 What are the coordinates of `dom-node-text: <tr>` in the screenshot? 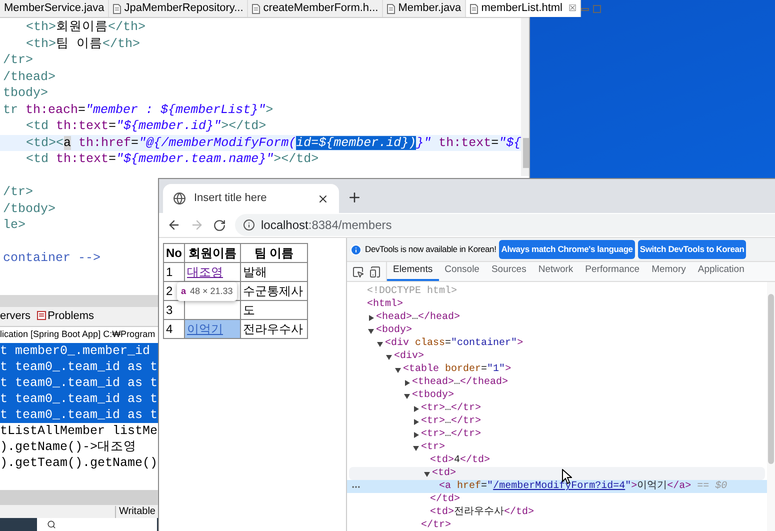 It's located at (433, 447).